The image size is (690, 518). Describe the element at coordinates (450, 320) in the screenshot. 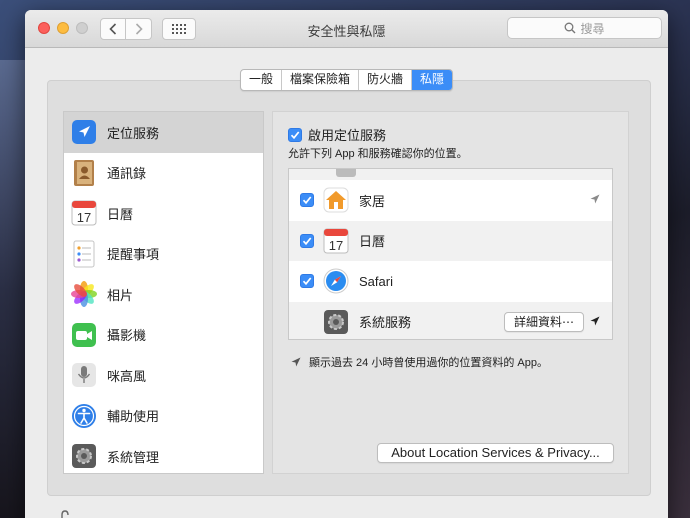

I see `list-item-system-services: 系統服務 詳細資料⋯` at that location.